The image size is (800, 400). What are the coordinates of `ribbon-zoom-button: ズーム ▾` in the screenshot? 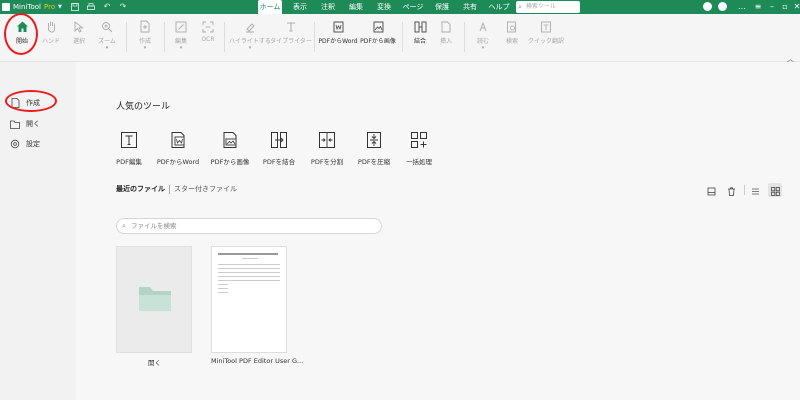 It's located at (107, 38).